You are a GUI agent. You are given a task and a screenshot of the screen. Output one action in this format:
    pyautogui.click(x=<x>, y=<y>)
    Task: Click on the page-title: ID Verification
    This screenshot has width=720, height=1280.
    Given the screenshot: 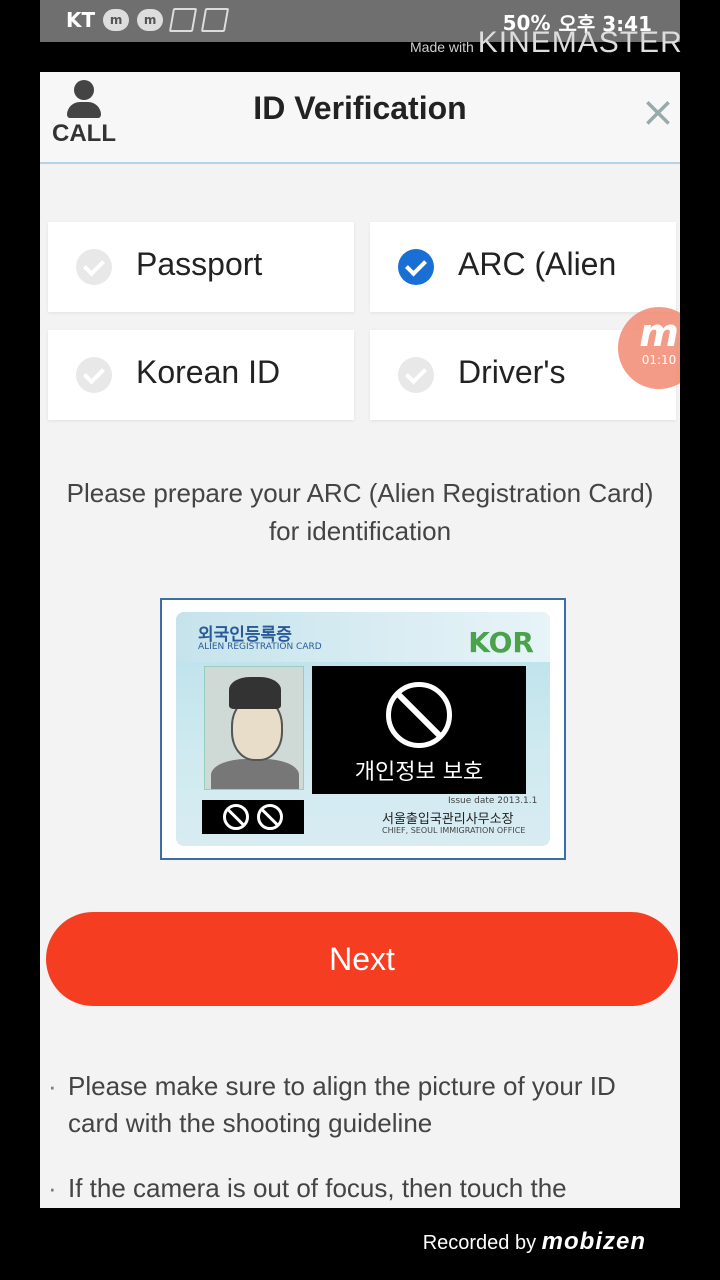 What is the action you would take?
    pyautogui.click(x=360, y=108)
    